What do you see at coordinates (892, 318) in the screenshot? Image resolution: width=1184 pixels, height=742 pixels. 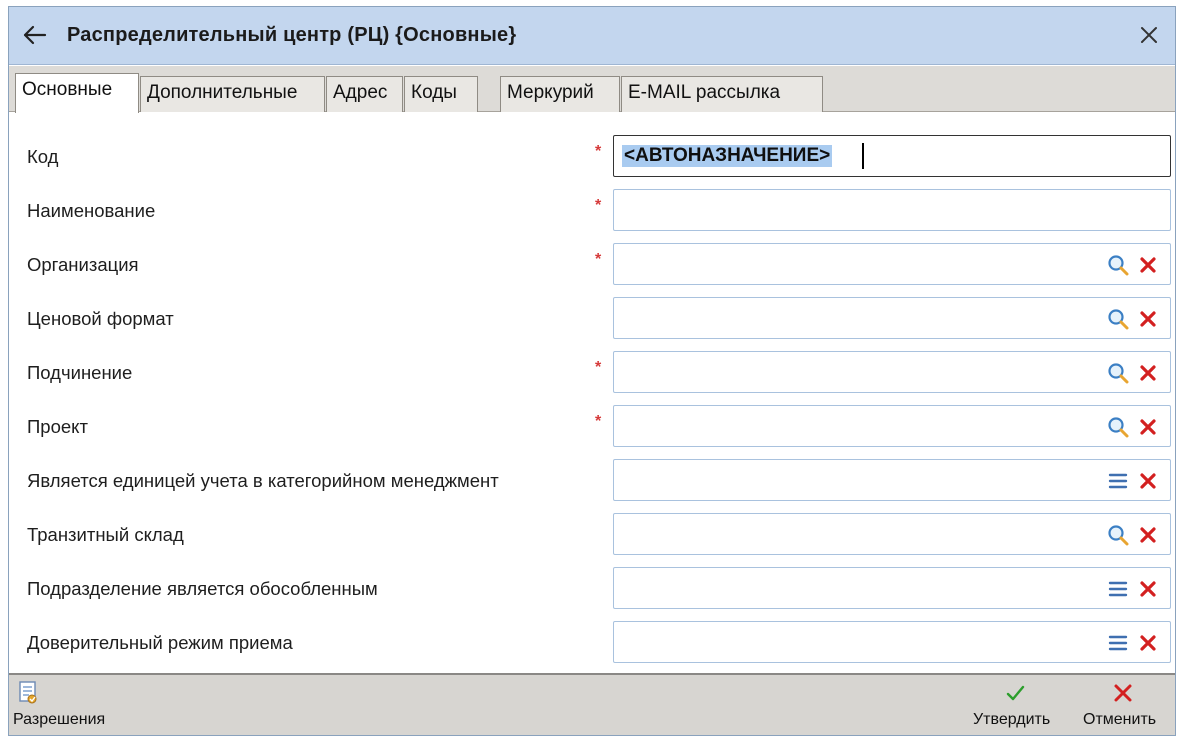 I see `cenovoy-format-input` at bounding box center [892, 318].